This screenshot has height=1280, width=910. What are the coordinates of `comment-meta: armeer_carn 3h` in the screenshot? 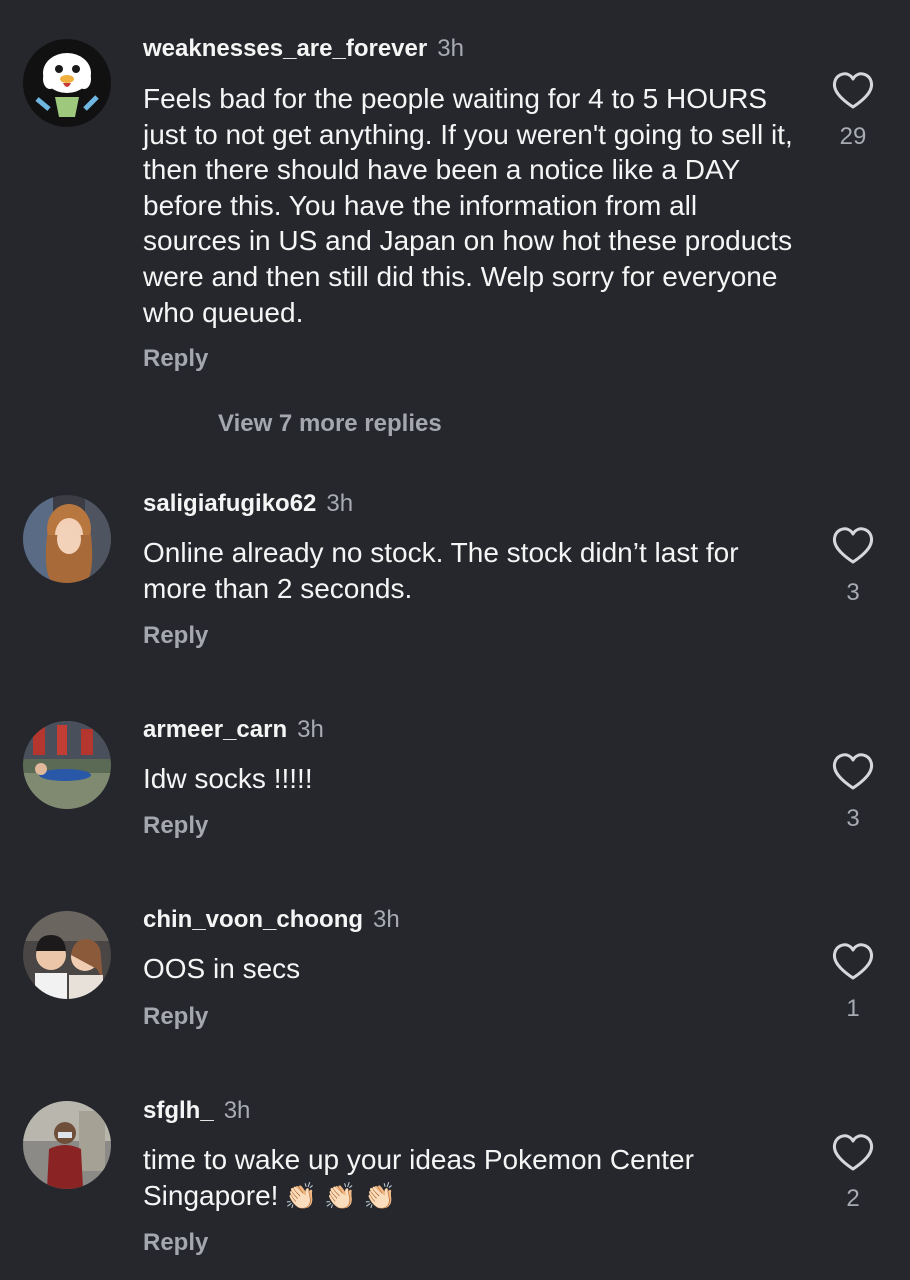 It's located at (233, 730).